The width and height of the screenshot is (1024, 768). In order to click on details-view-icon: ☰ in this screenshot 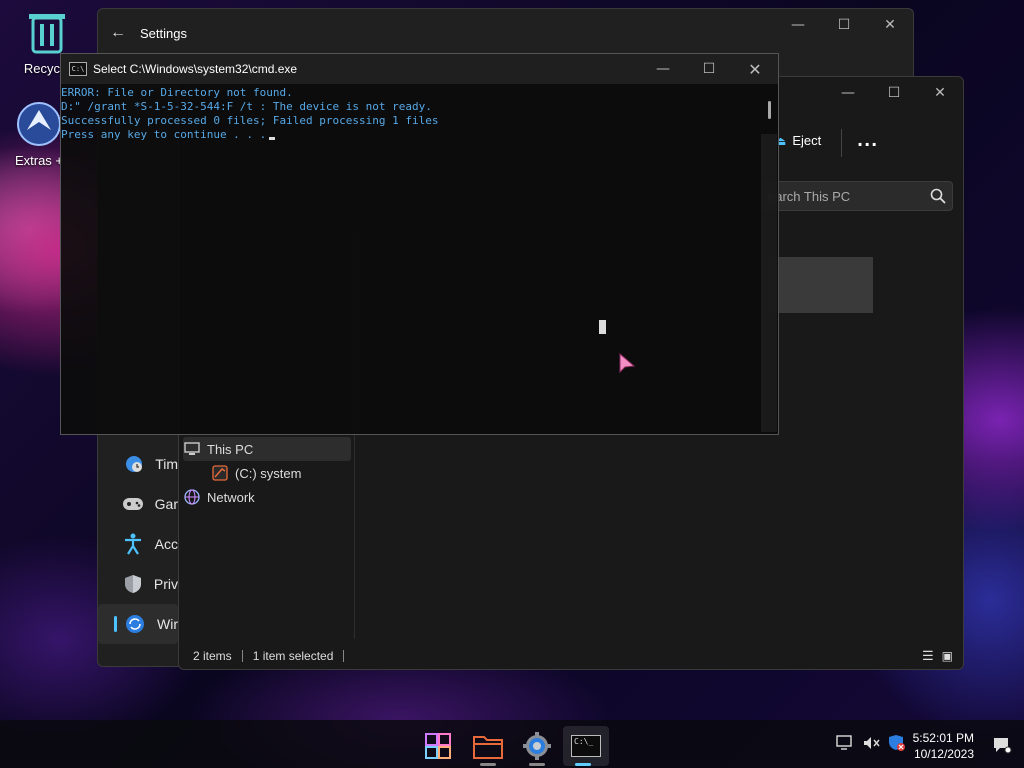, I will do `click(928, 656)`.